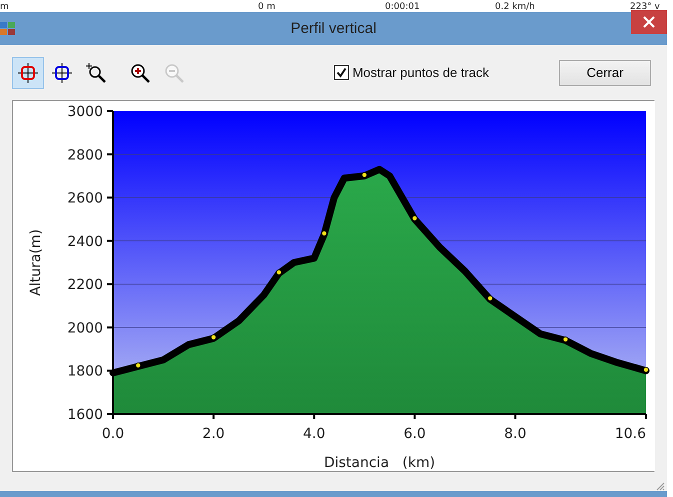  Describe the element at coordinates (4, 7) in the screenshot. I see `background-text: m` at that location.